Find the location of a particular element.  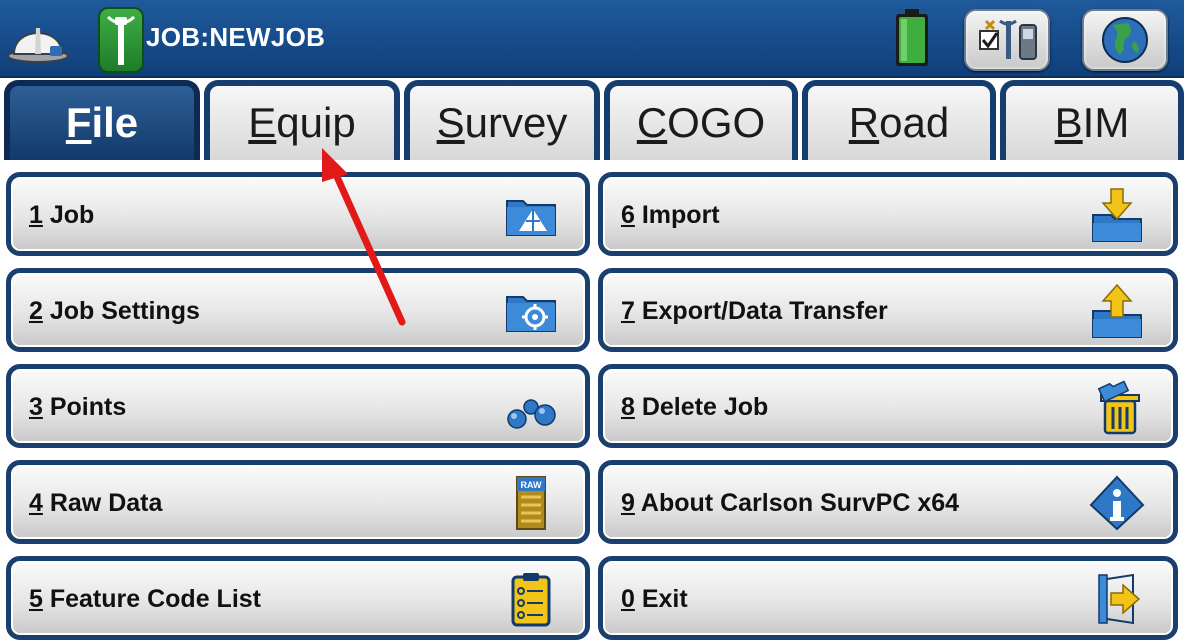

exit-icon is located at coordinates (1119, 599).